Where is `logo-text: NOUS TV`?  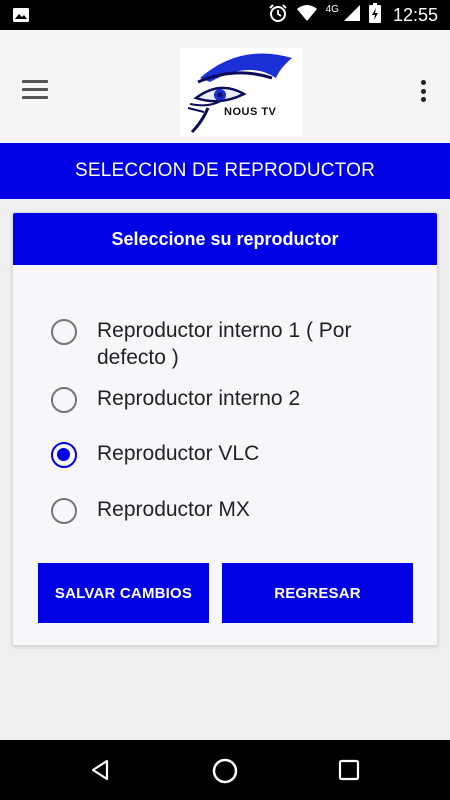
logo-text: NOUS TV is located at coordinates (250, 112).